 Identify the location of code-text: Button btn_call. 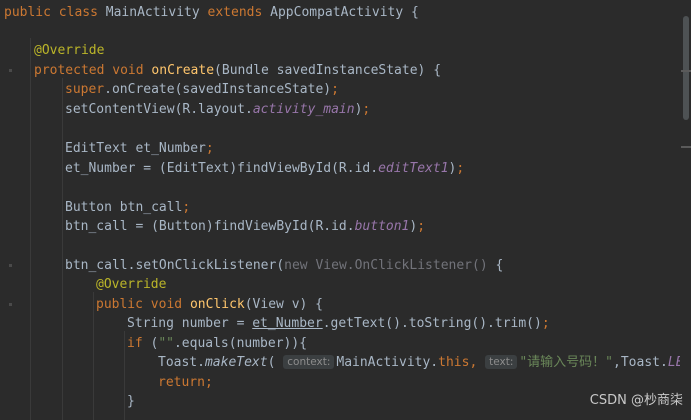
(124, 207).